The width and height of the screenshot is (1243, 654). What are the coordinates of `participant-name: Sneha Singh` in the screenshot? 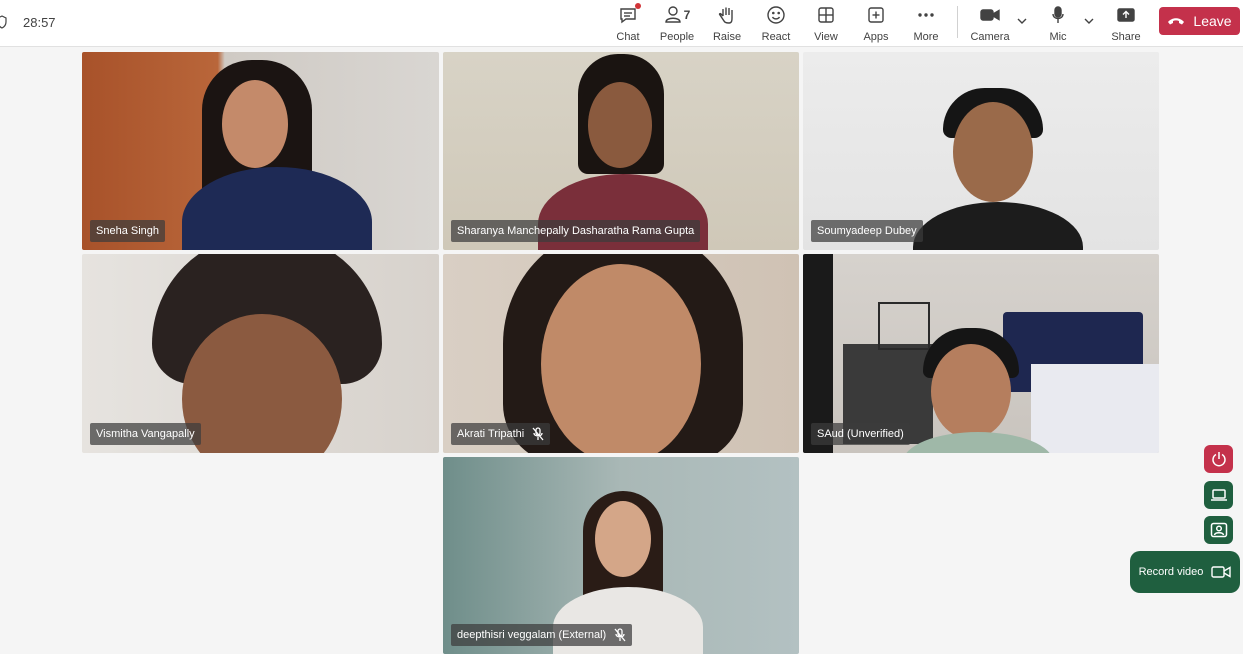 It's located at (127, 231).